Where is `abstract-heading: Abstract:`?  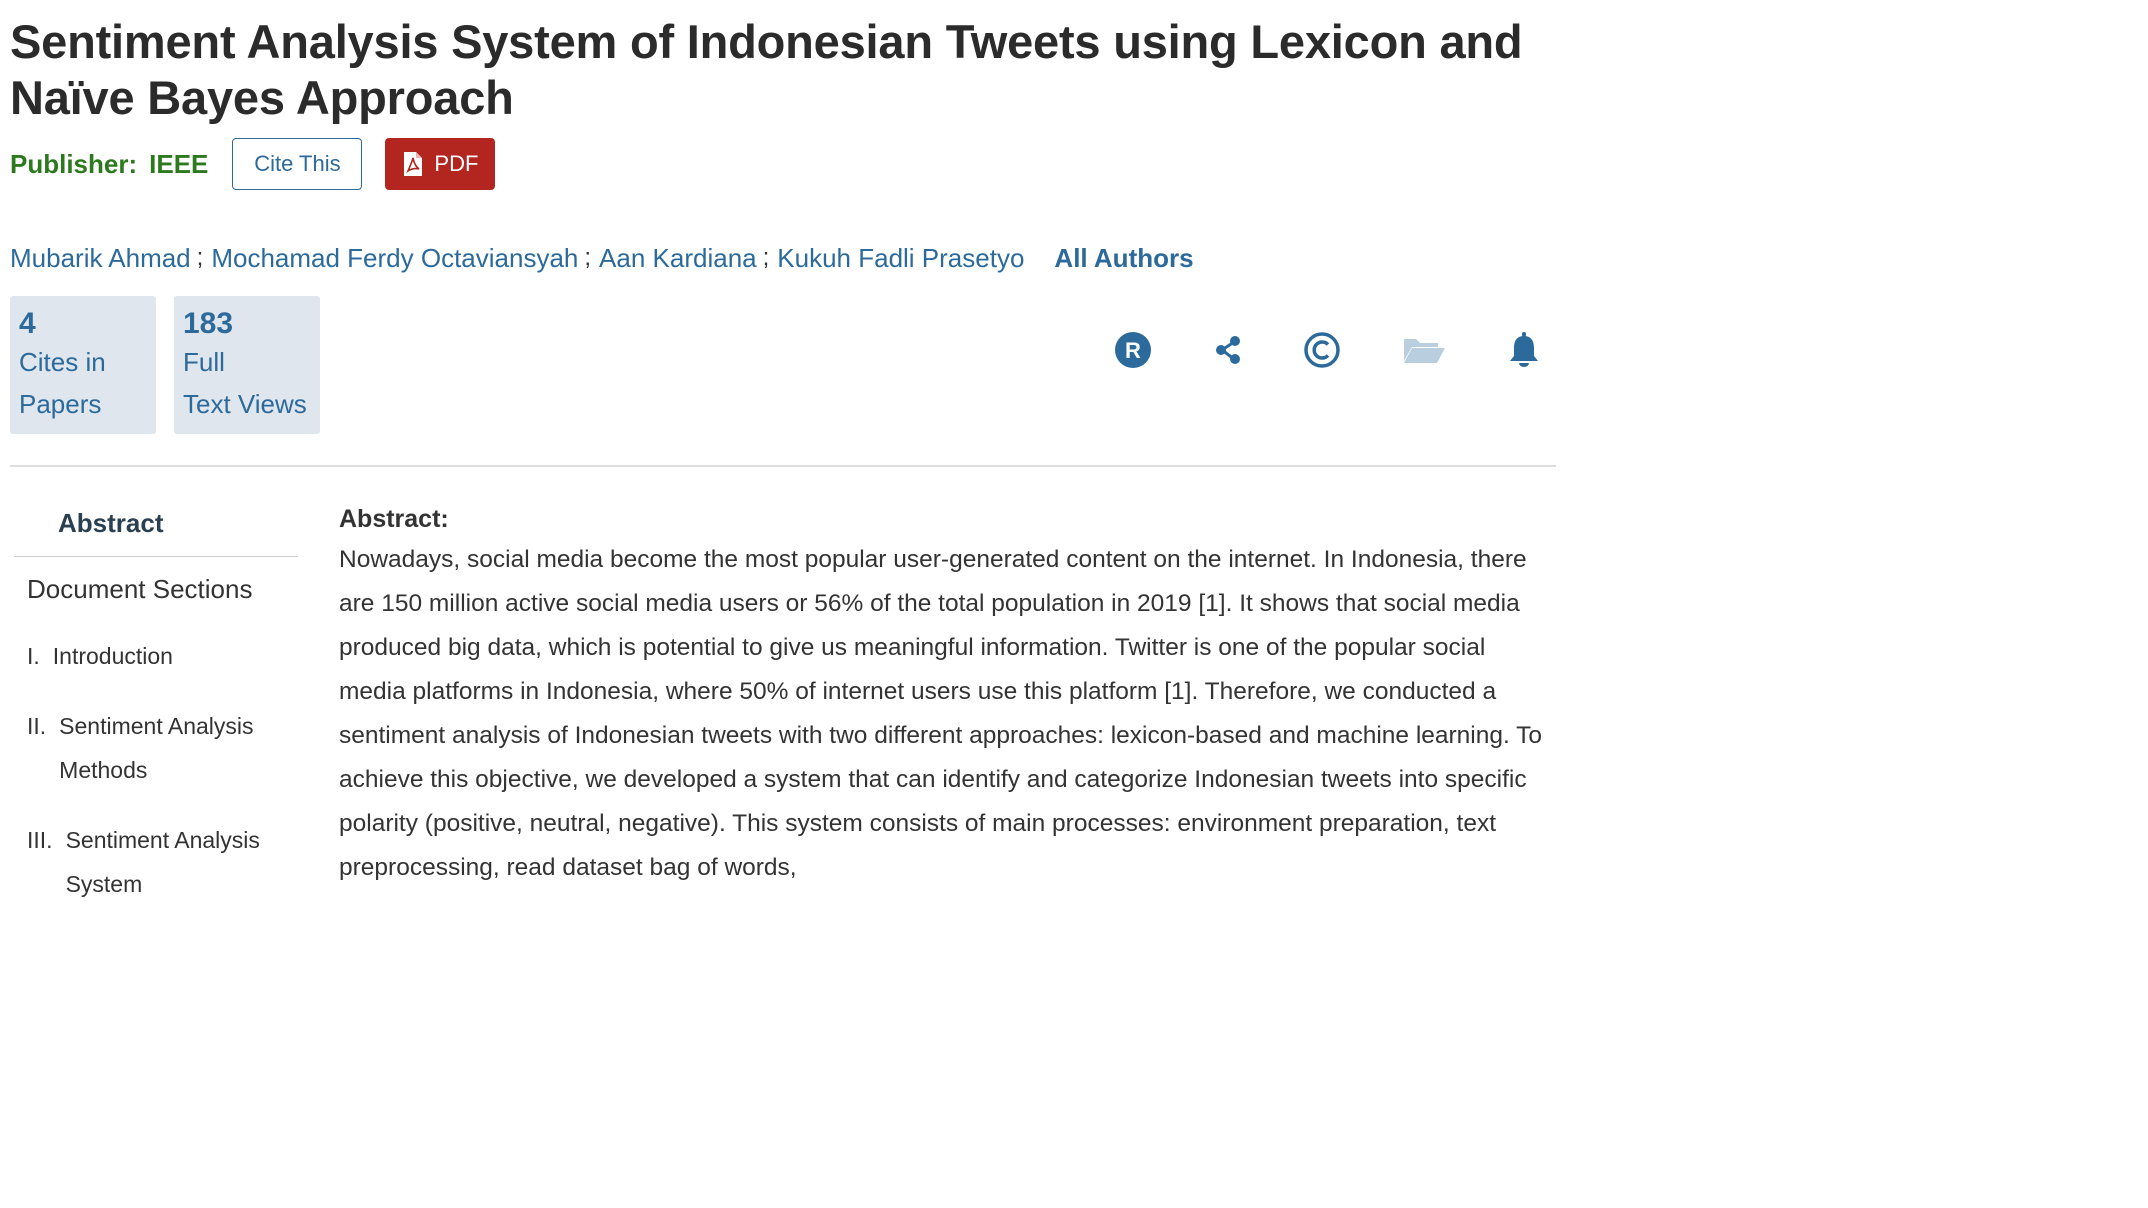
abstract-heading: Abstract: is located at coordinates (394, 519).